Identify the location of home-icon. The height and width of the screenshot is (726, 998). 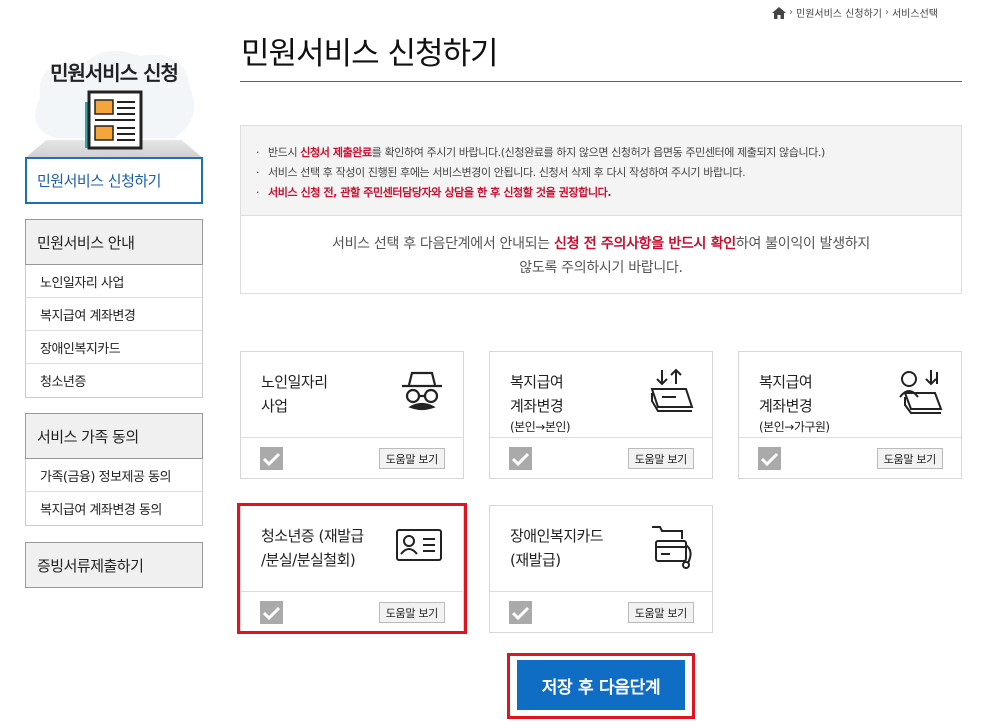
(779, 12).